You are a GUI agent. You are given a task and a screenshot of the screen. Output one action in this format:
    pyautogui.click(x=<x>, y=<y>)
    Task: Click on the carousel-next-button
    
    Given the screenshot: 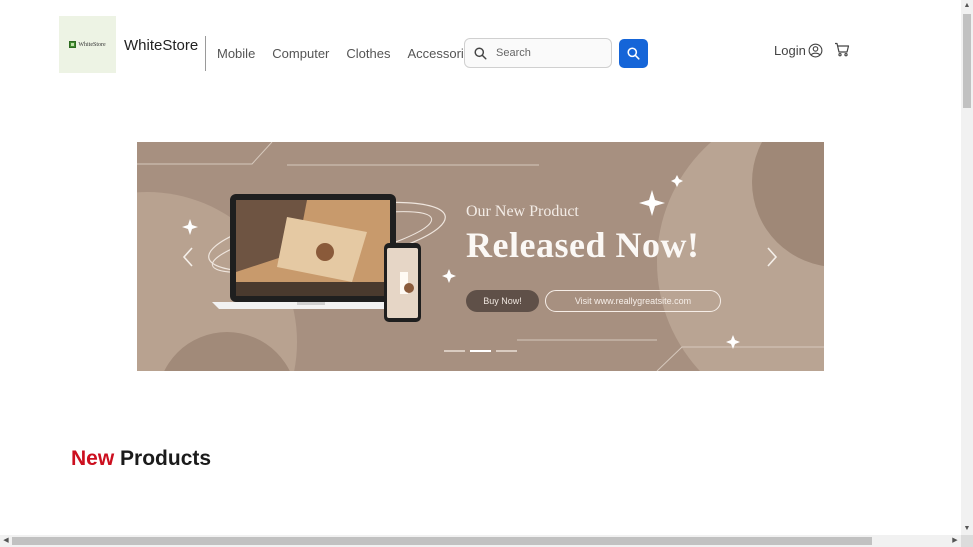 What is the action you would take?
    pyautogui.click(x=772, y=259)
    